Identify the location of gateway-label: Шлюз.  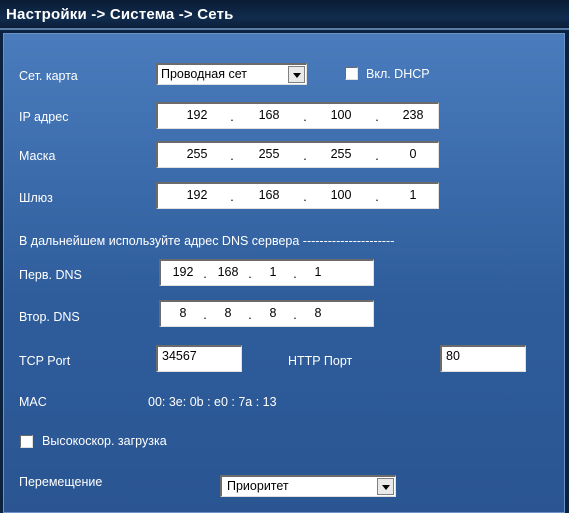
(36, 198).